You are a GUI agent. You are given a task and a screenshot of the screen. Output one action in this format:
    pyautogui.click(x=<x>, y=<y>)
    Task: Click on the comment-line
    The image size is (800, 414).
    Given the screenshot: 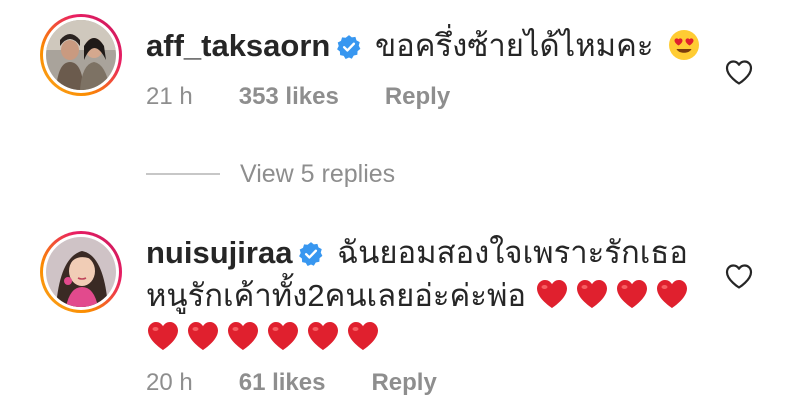 What is the action you would take?
    pyautogui.click(x=266, y=338)
    